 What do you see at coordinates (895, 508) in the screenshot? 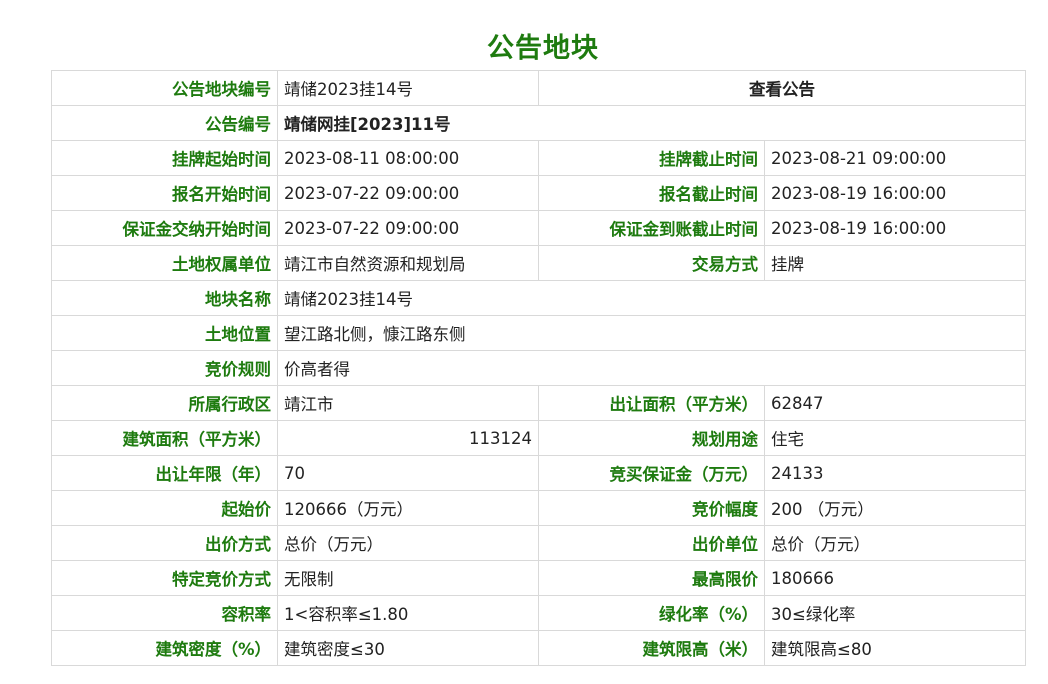
I see `increment-value: 200 （万元）` at bounding box center [895, 508].